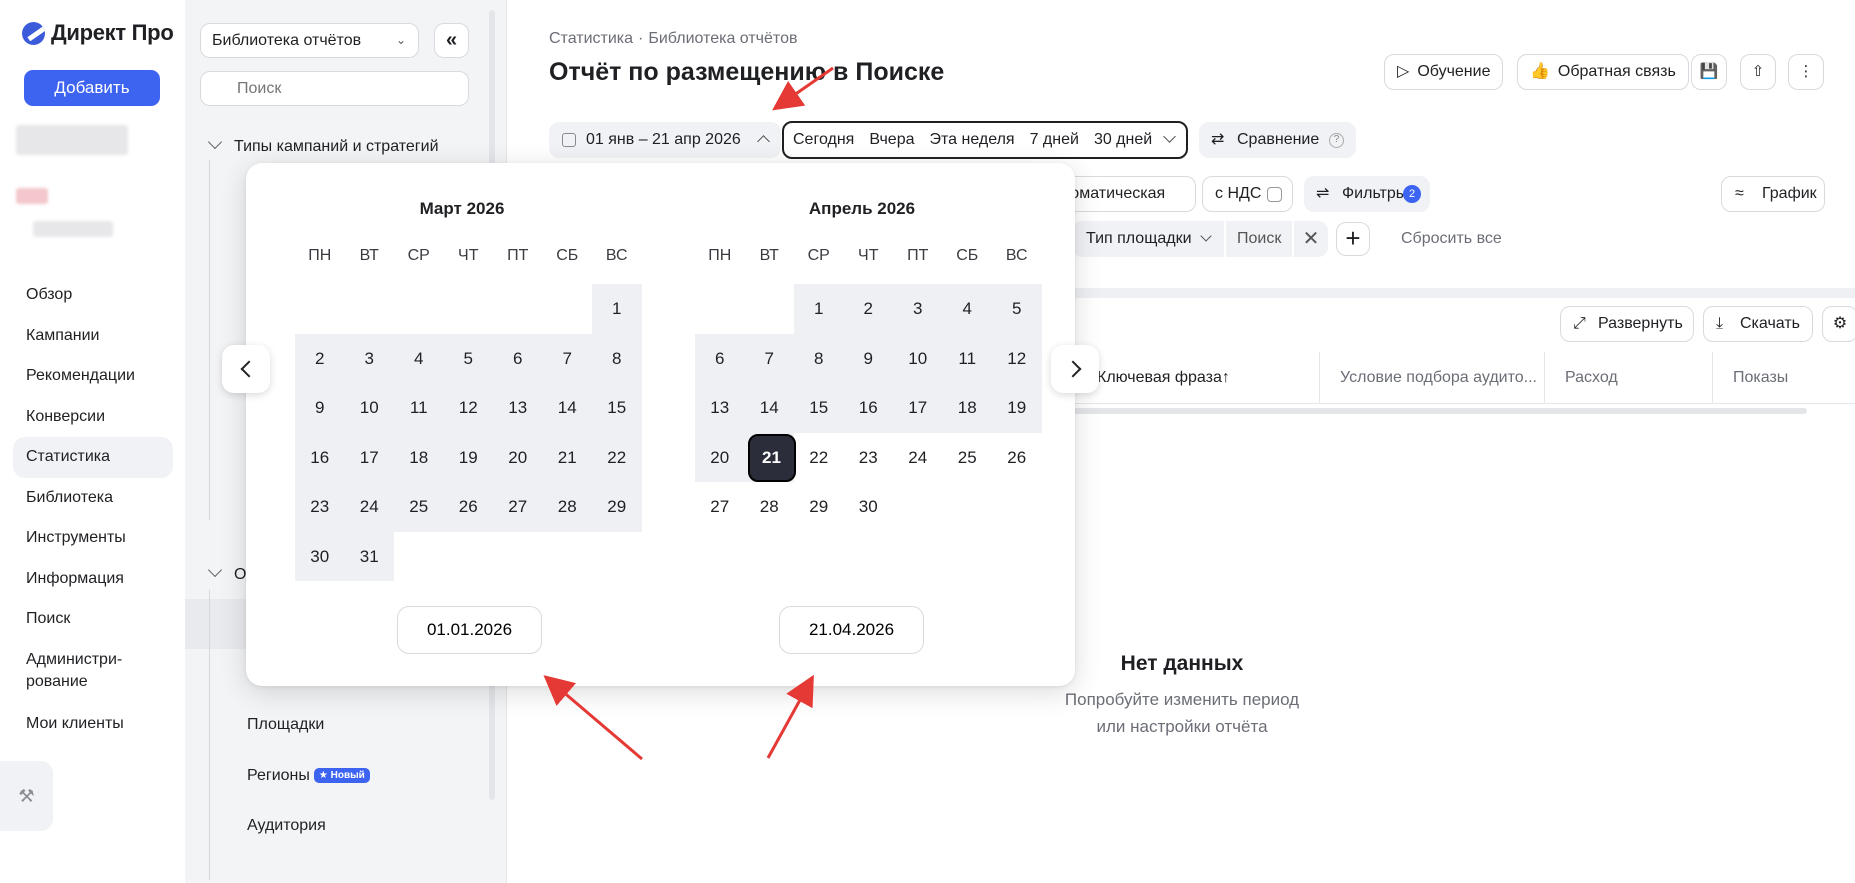  What do you see at coordinates (93, 619) in the screenshot?
I see `nav-item: Поиск` at bounding box center [93, 619].